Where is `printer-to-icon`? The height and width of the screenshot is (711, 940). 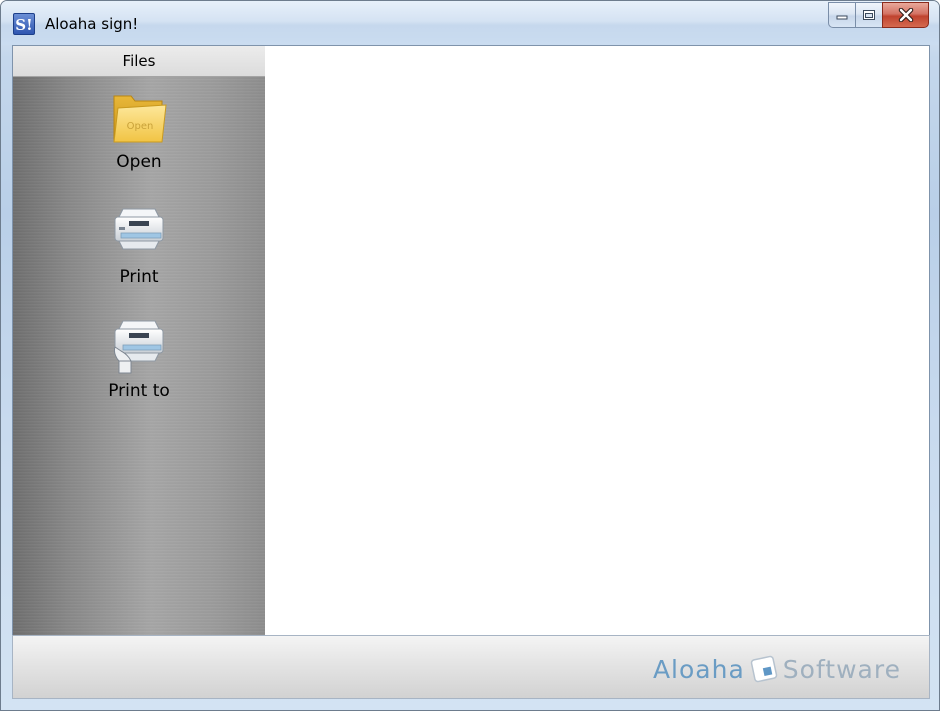
printer-to-icon is located at coordinates (139, 347).